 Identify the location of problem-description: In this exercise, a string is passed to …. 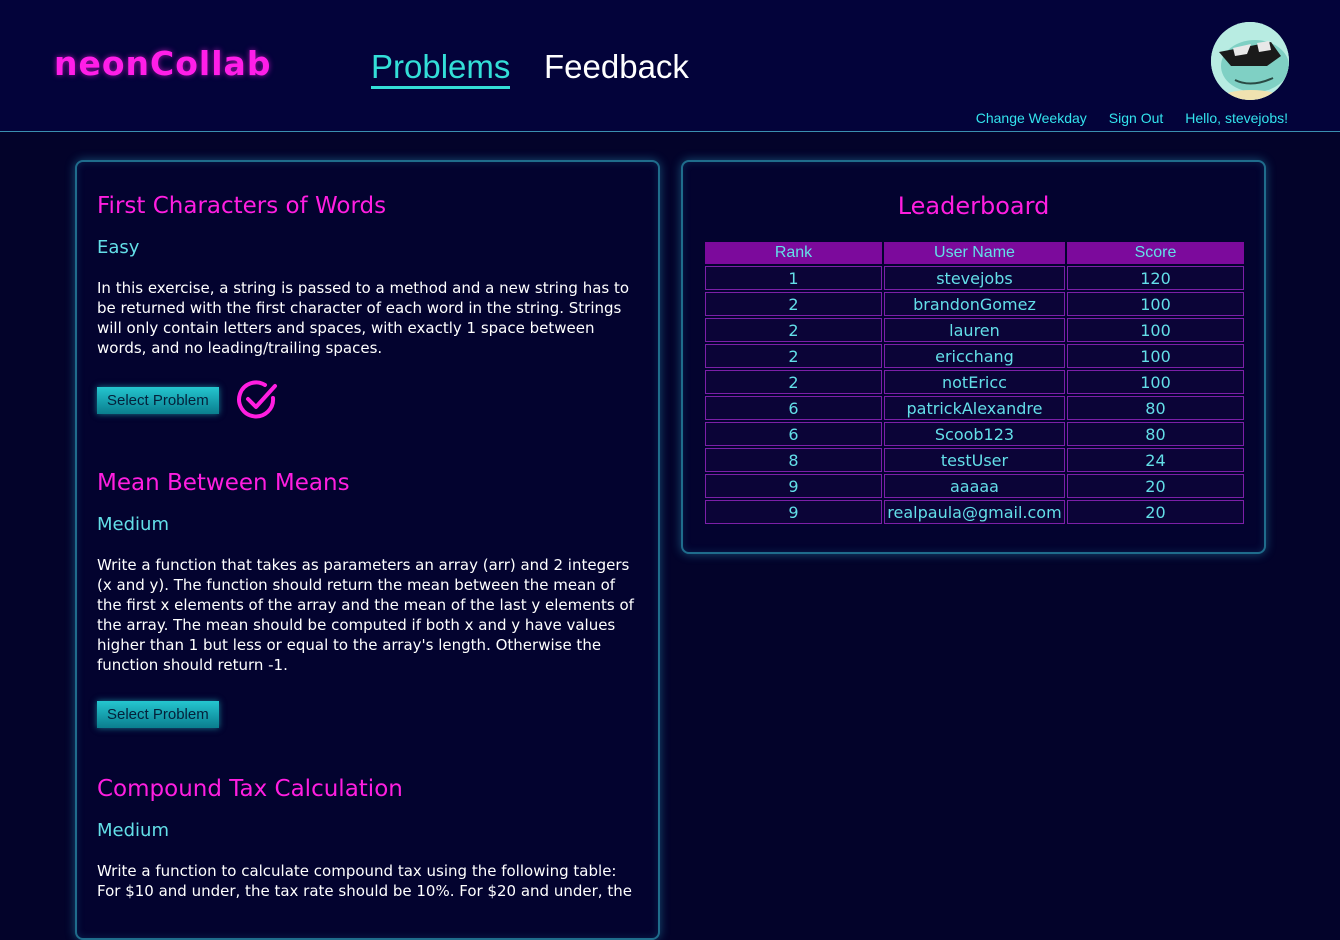
(363, 318).